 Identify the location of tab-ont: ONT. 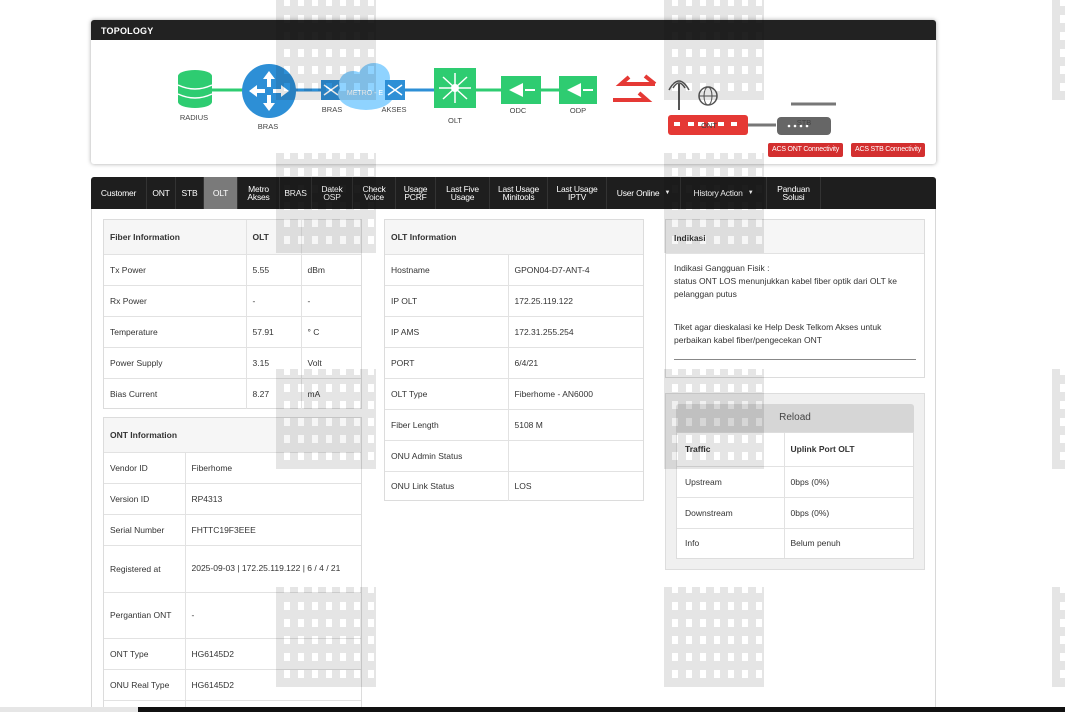
(161, 193).